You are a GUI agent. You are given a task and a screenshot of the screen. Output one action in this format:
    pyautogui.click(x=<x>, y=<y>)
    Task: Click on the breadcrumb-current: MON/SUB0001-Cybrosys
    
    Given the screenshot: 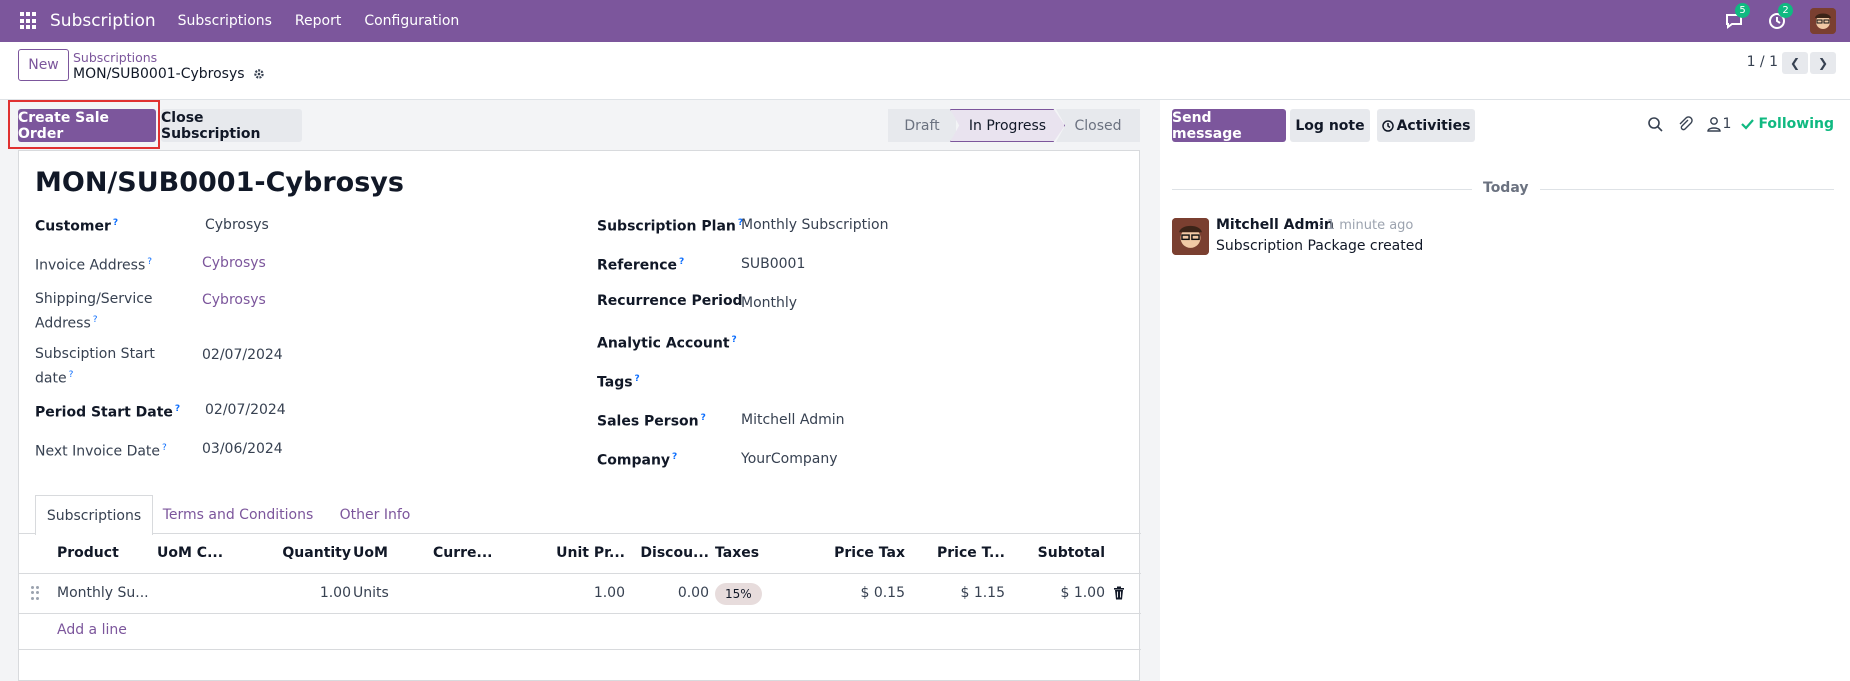 What is the action you would take?
    pyautogui.click(x=169, y=74)
    